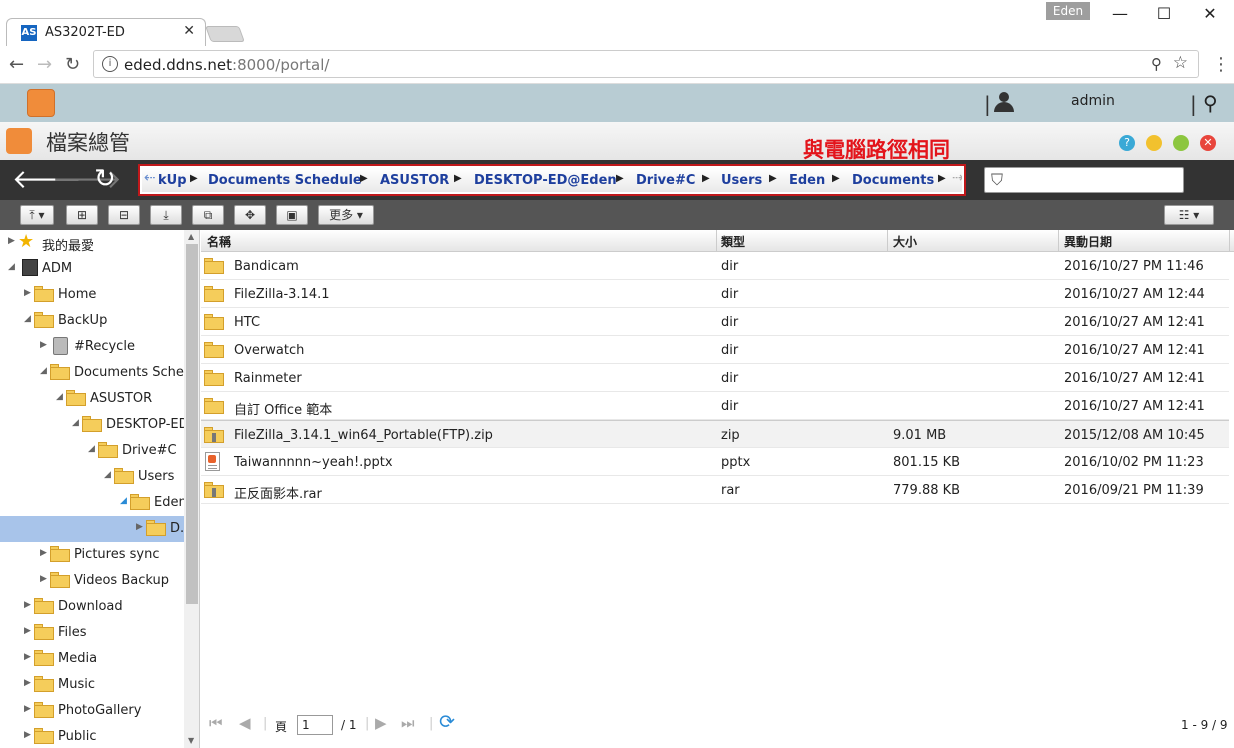 The width and height of the screenshot is (1234, 748). What do you see at coordinates (166, 215) in the screenshot?
I see `download-button: ⤓` at bounding box center [166, 215].